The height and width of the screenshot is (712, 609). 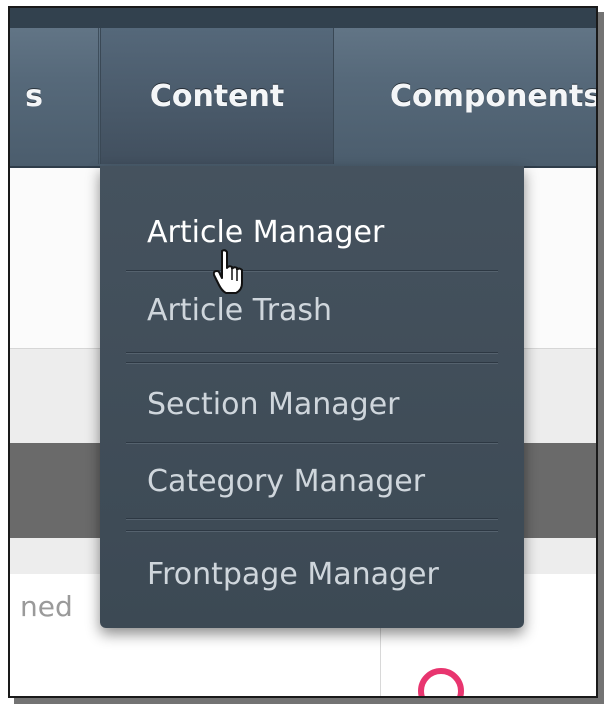 What do you see at coordinates (303, 18) in the screenshot?
I see `top-strip` at bounding box center [303, 18].